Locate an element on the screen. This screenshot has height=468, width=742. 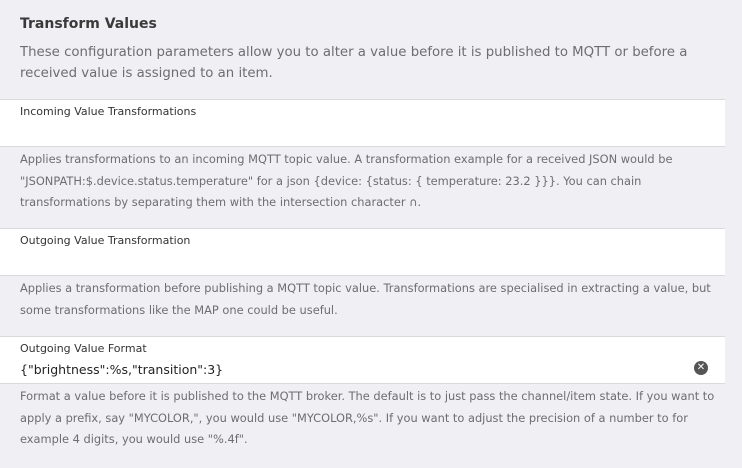
outgoing-value-format-field: Outgoing Value Format ✕ is located at coordinates (362, 360).